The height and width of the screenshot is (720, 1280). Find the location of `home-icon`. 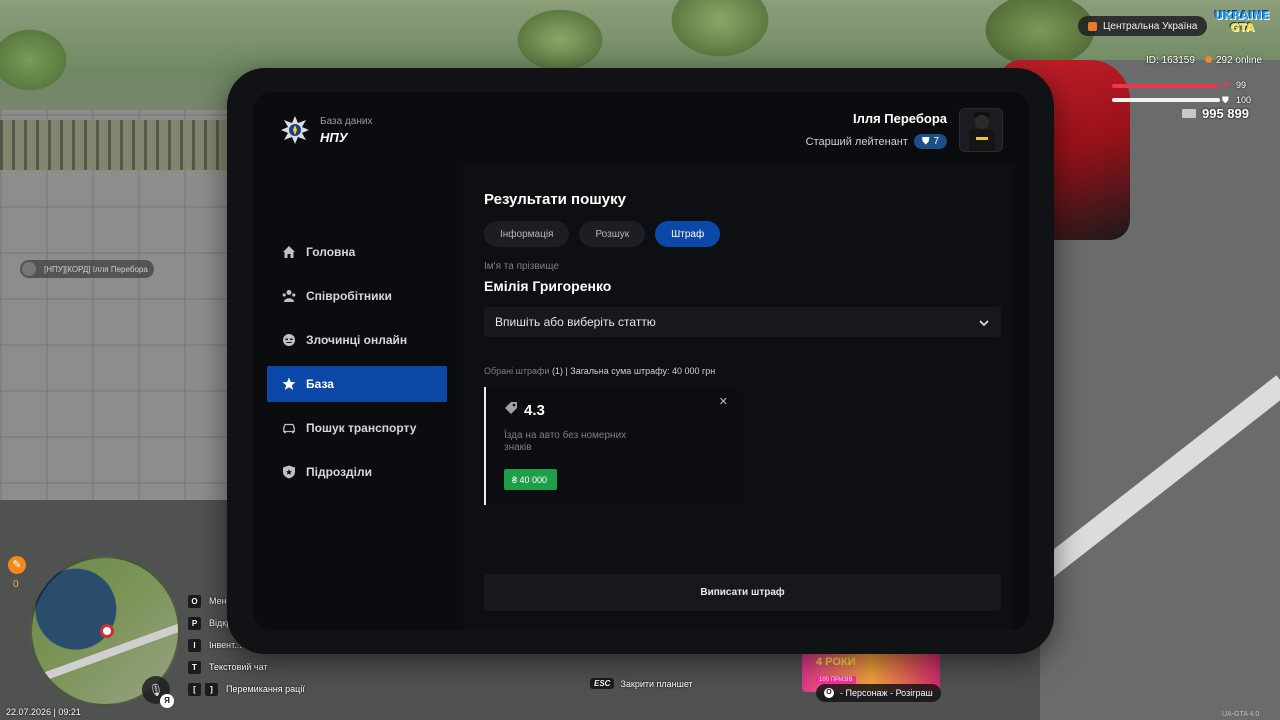

home-icon is located at coordinates (289, 252).